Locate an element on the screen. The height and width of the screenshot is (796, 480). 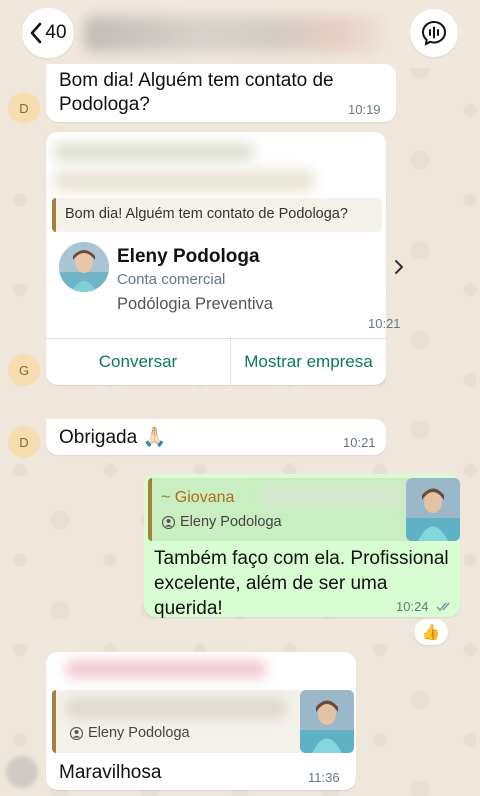
business-category: Podólogia Preventiva is located at coordinates (195, 304).